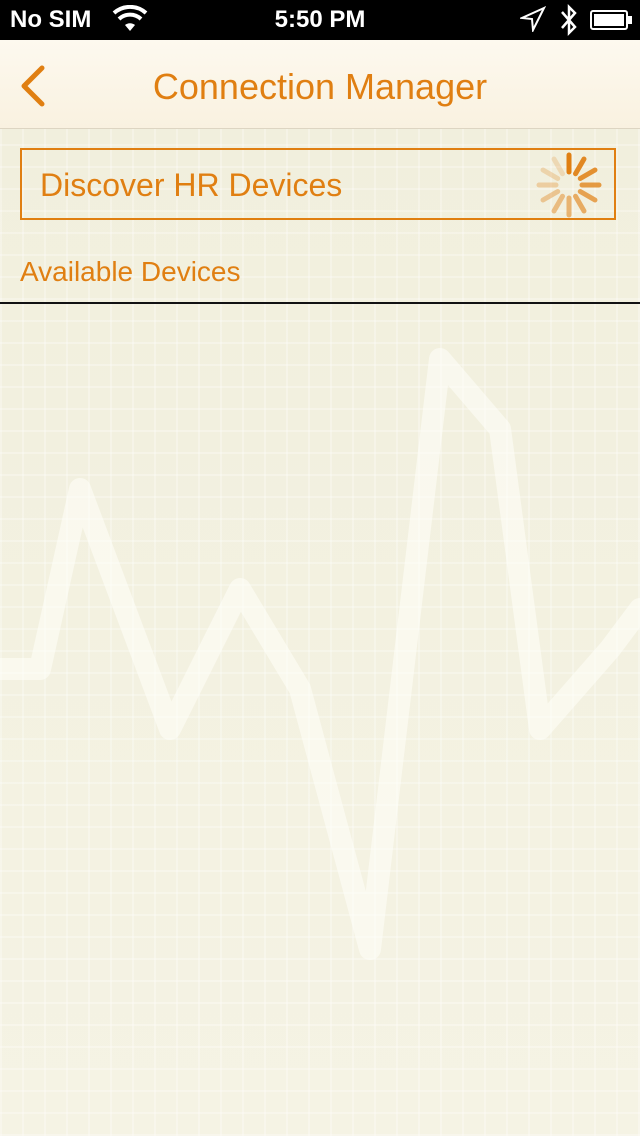  Describe the element at coordinates (130, 271) in the screenshot. I see `available-devices-label: Available Devices` at that location.